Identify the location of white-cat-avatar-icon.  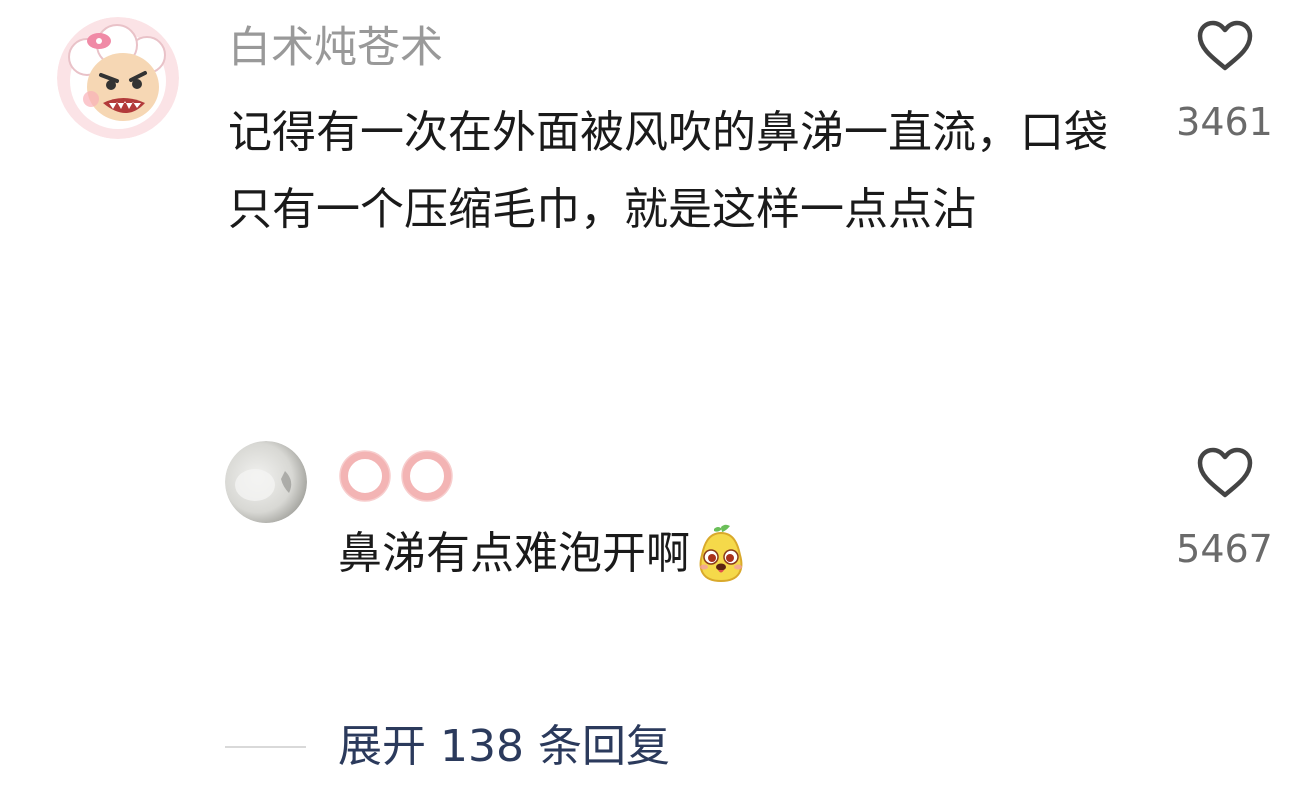
(266, 482).